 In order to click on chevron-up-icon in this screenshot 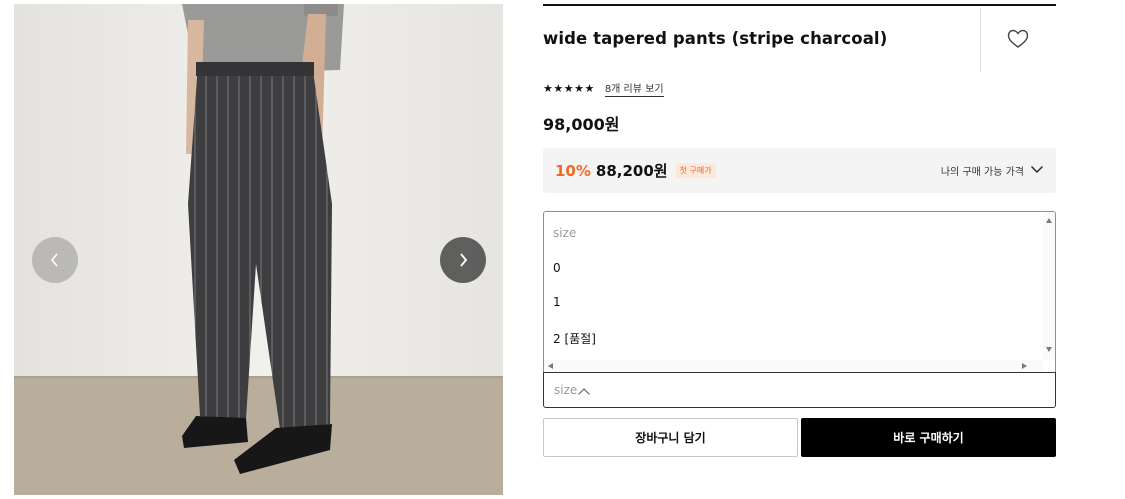, I will do `click(584, 390)`.